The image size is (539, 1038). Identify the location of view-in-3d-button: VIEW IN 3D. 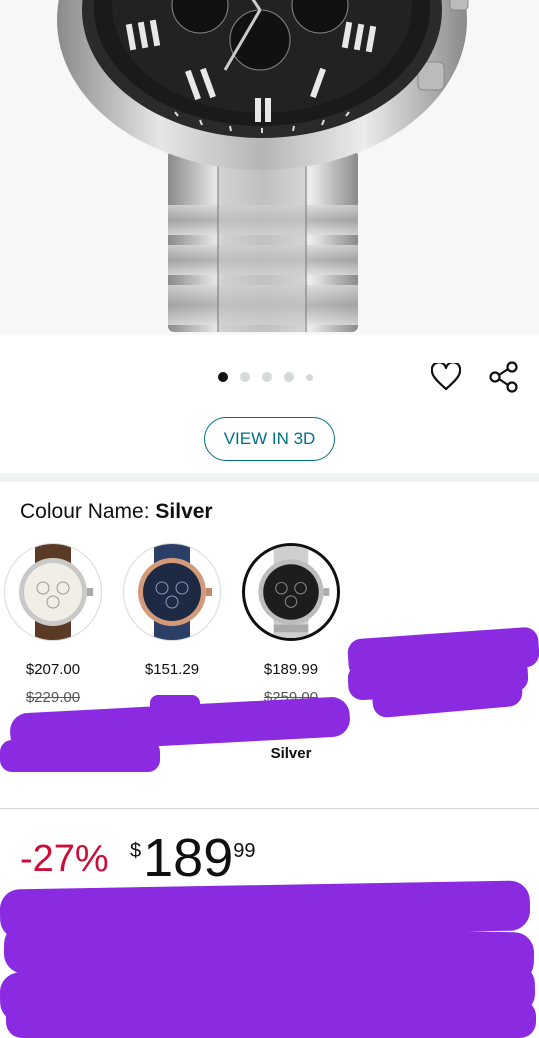
(269, 439).